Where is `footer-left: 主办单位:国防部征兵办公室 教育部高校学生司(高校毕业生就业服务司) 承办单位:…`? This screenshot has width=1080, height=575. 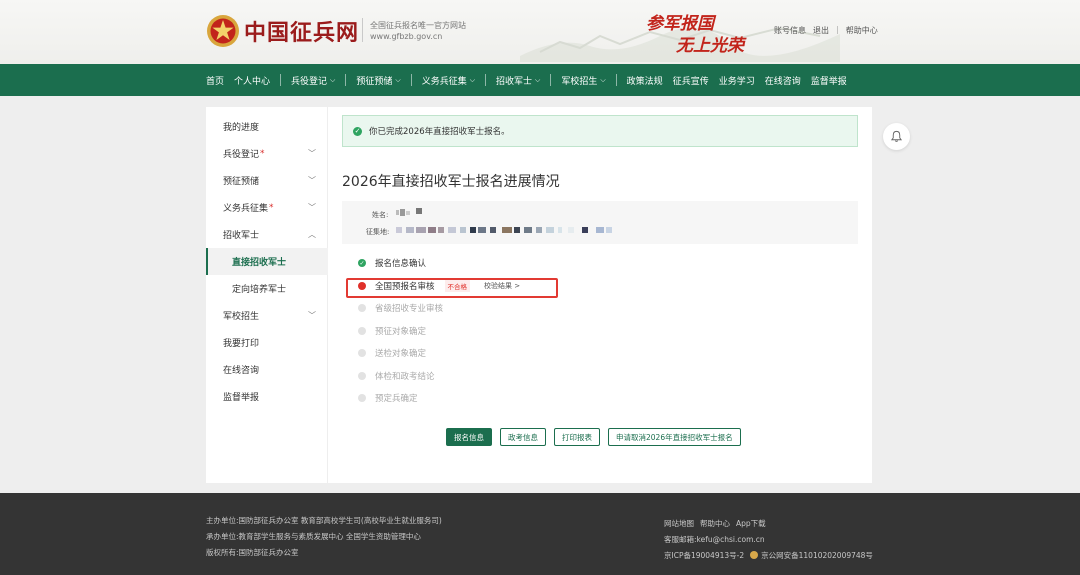
footer-left: 主办单位:国防部征兵办公室 教育部高校学生司(高校毕业生就业服务司) 承办单位:… is located at coordinates (324, 539).